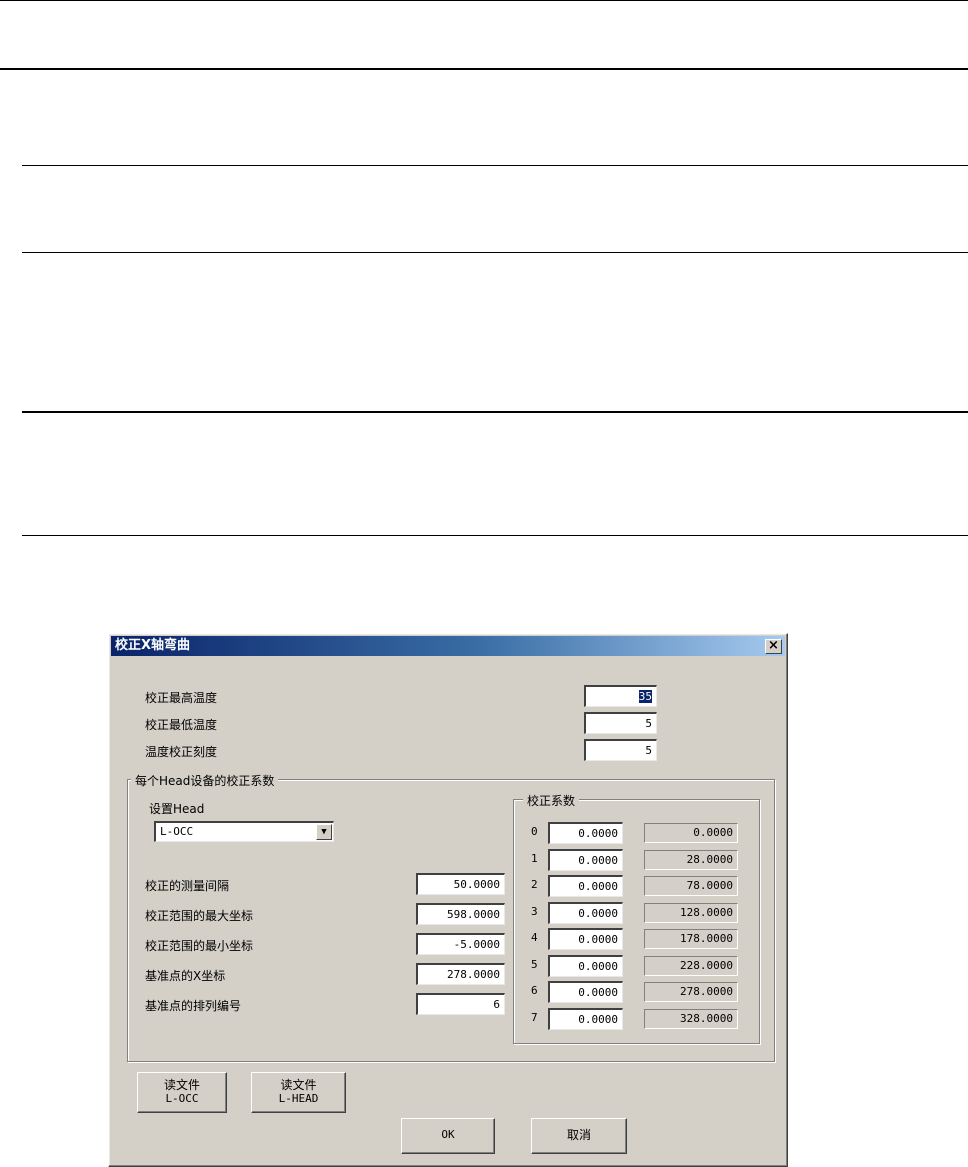  I want to click on coefficient-position: 128.0000, so click(691, 912).